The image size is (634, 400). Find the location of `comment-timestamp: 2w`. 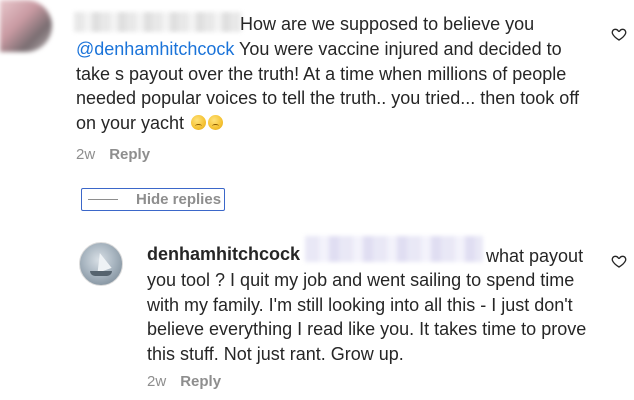

comment-timestamp: 2w is located at coordinates (86, 154).